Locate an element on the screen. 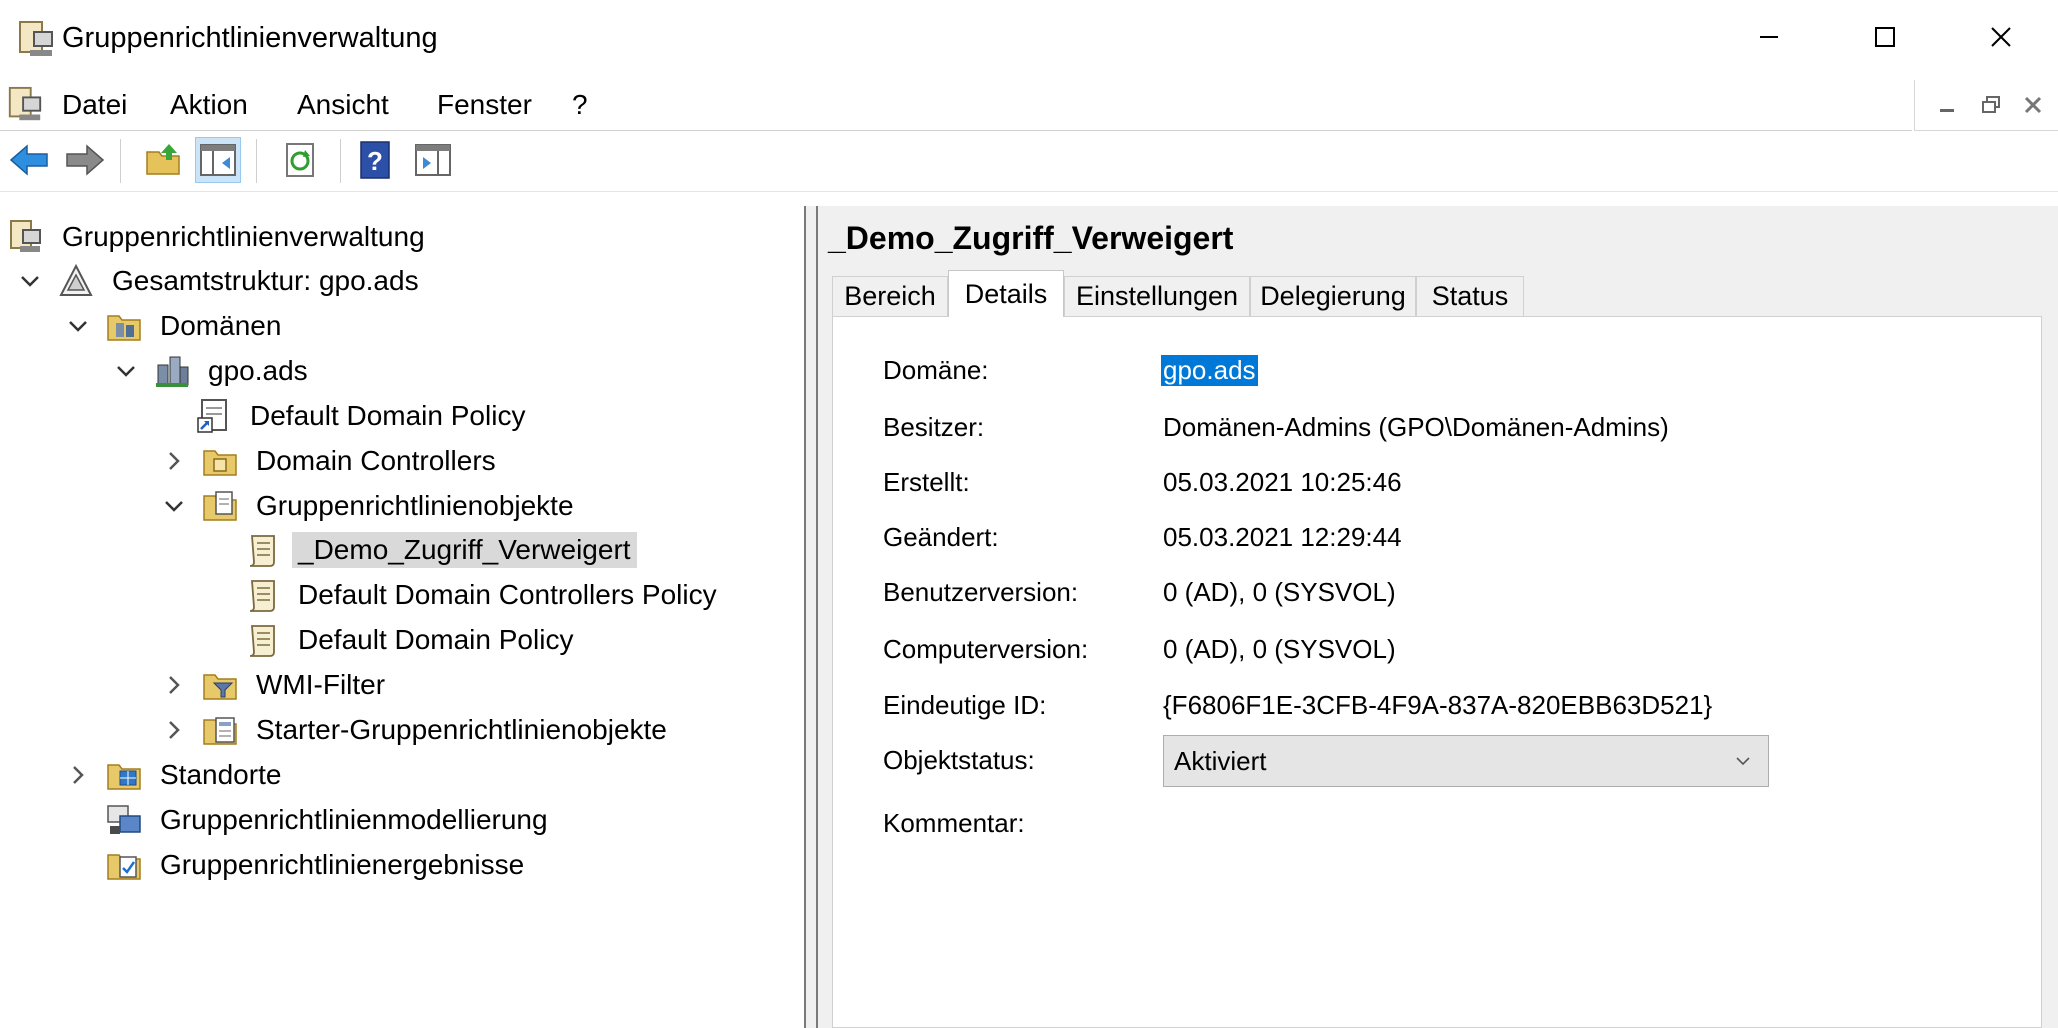 The height and width of the screenshot is (1028, 2058). show-hide-console-tree-button is located at coordinates (218, 160).